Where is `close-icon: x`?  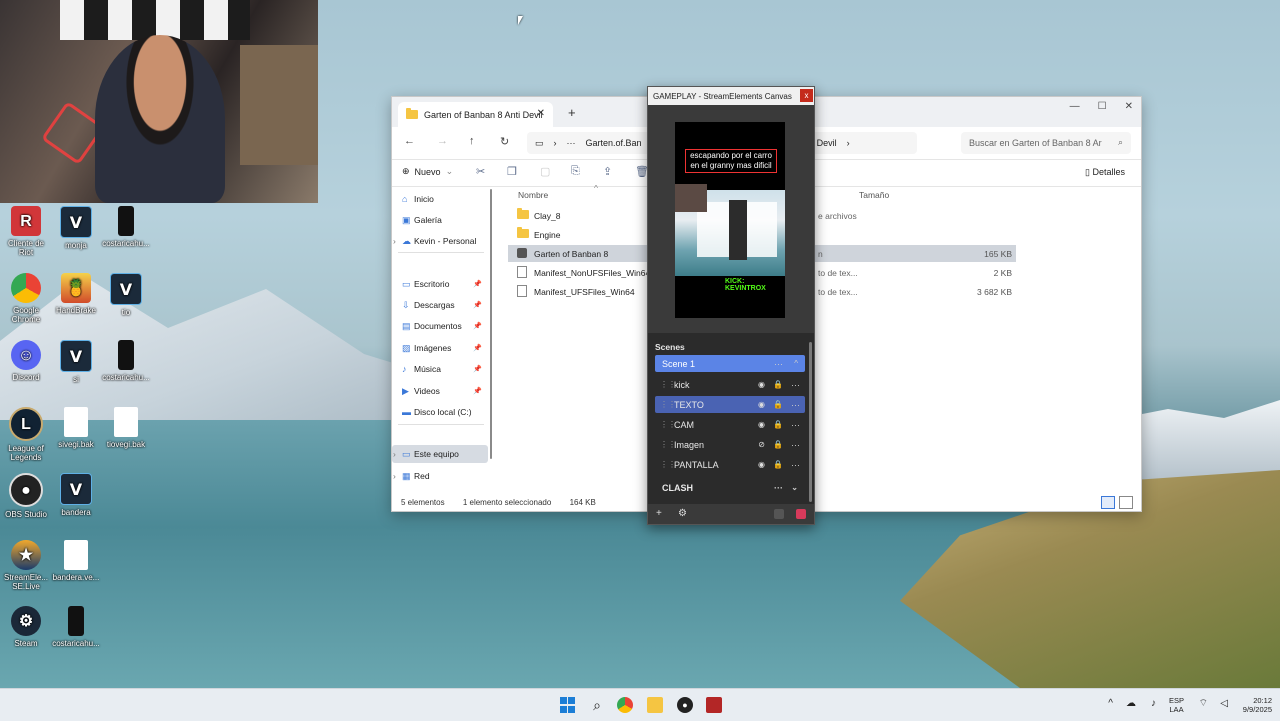
close-icon: x is located at coordinates (806, 95).